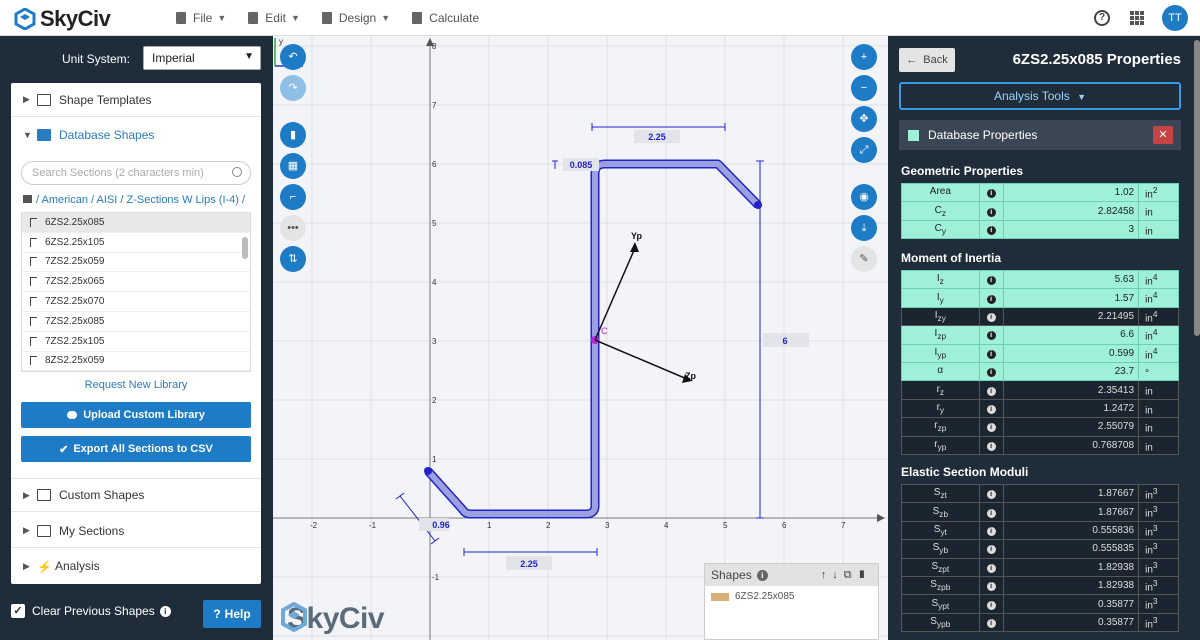 The width and height of the screenshot is (1200, 640). Describe the element at coordinates (1137, 18) in the screenshot. I see `apps-grid-icon` at that location.